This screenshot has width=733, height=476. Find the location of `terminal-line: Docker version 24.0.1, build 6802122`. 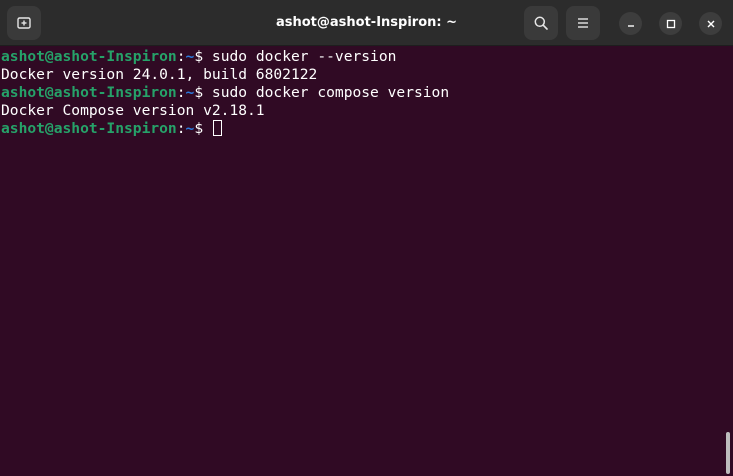

terminal-line: Docker version 24.0.1, build 6802122 is located at coordinates (366, 75).